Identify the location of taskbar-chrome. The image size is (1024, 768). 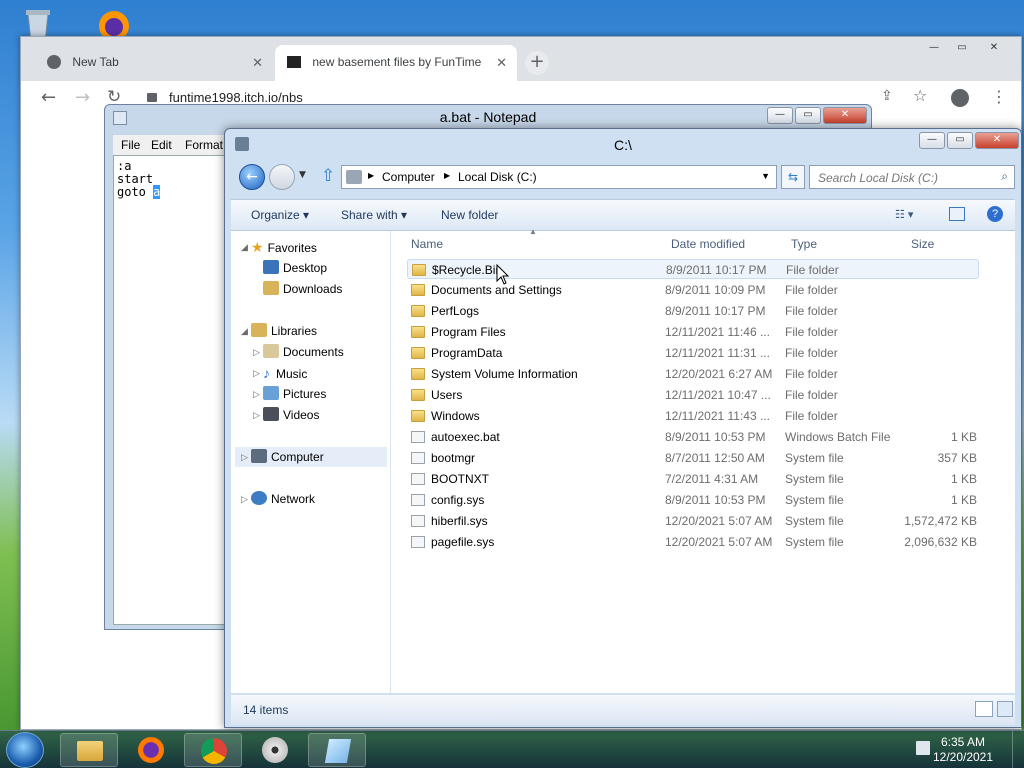
(213, 750).